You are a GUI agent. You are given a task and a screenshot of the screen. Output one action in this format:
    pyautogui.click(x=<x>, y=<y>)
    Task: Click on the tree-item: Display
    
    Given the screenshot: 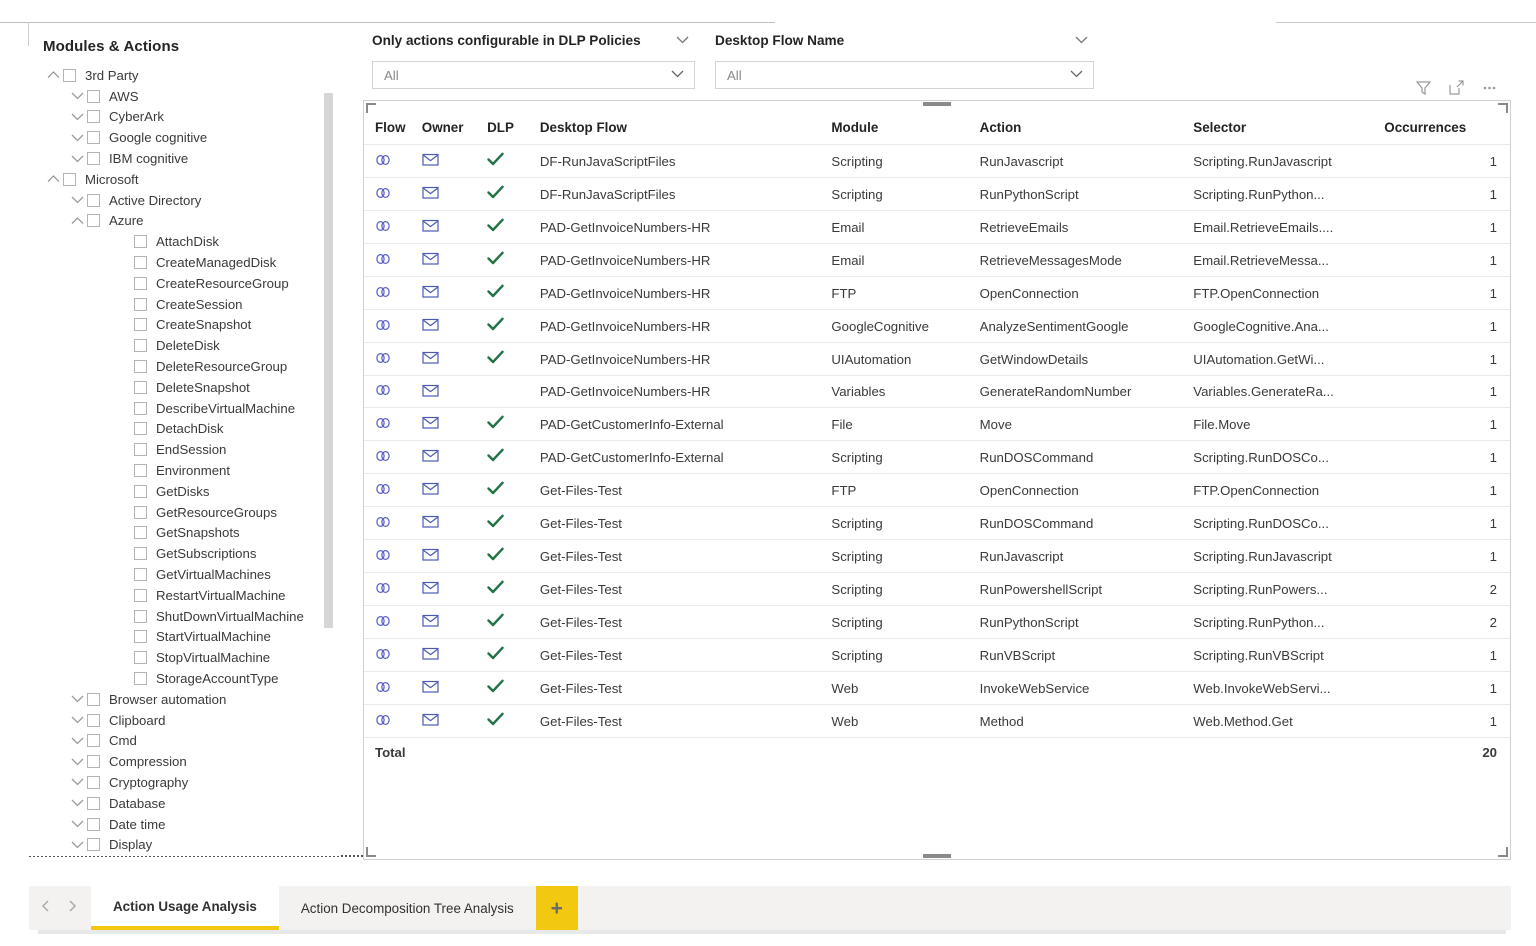 What is the action you would take?
    pyautogui.click(x=184, y=844)
    